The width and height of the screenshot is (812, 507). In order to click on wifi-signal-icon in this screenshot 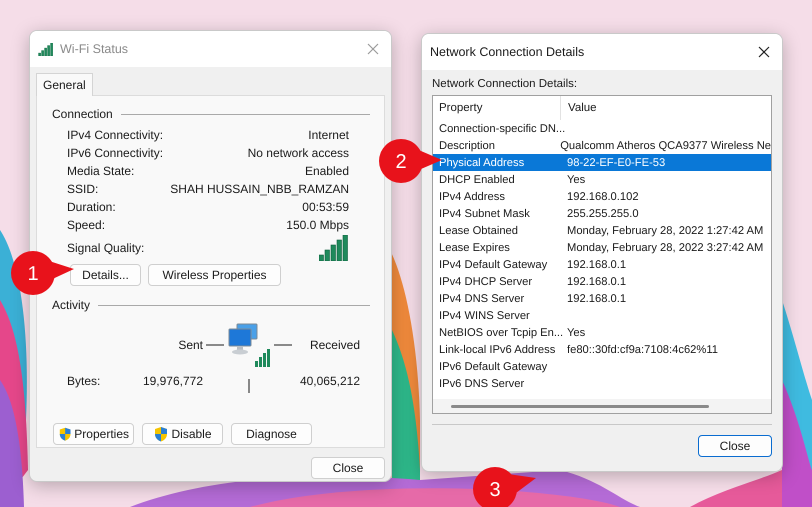, I will do `click(45, 49)`.